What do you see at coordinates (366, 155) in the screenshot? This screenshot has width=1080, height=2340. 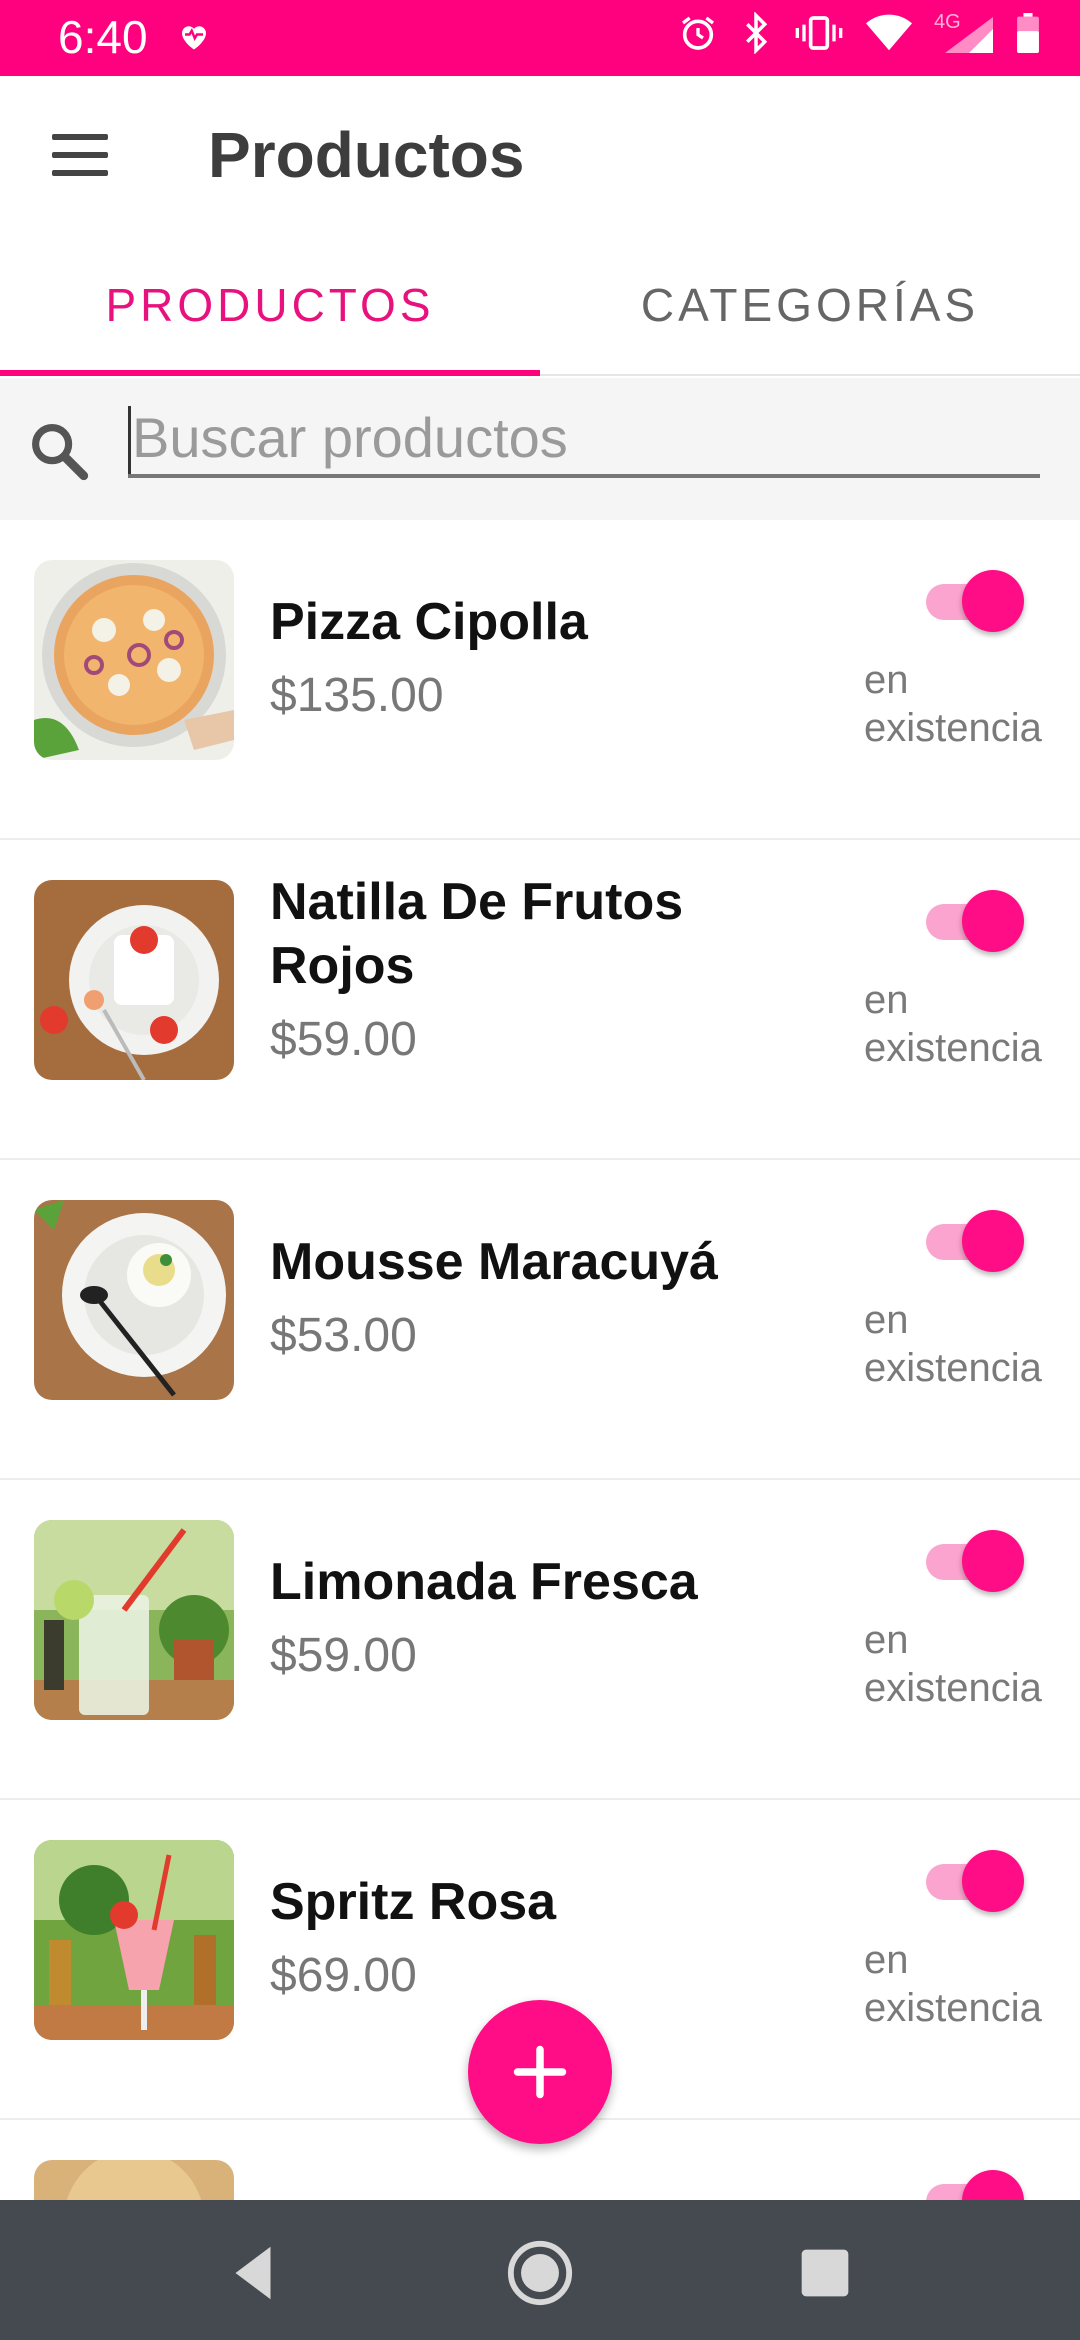 I see `page-title: Productos` at bounding box center [366, 155].